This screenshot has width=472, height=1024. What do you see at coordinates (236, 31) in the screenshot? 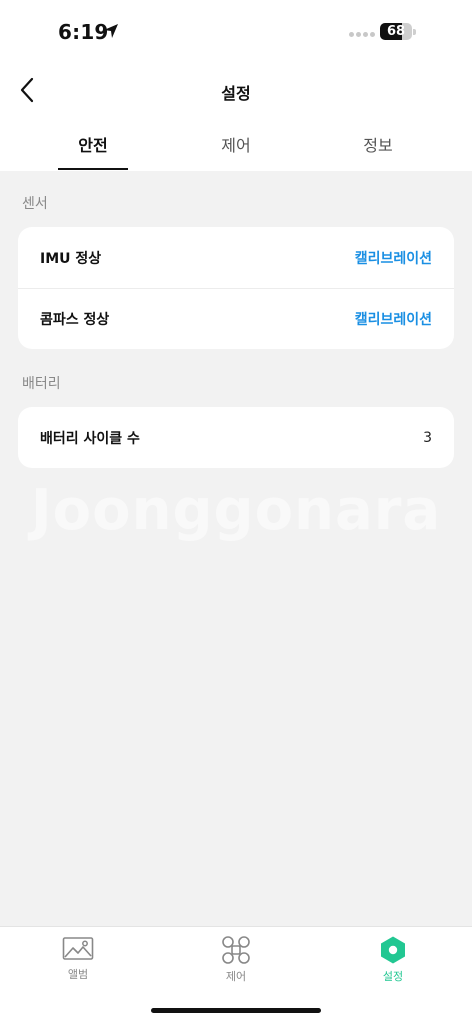
I see `status-bar: 6:19 68` at bounding box center [236, 31].